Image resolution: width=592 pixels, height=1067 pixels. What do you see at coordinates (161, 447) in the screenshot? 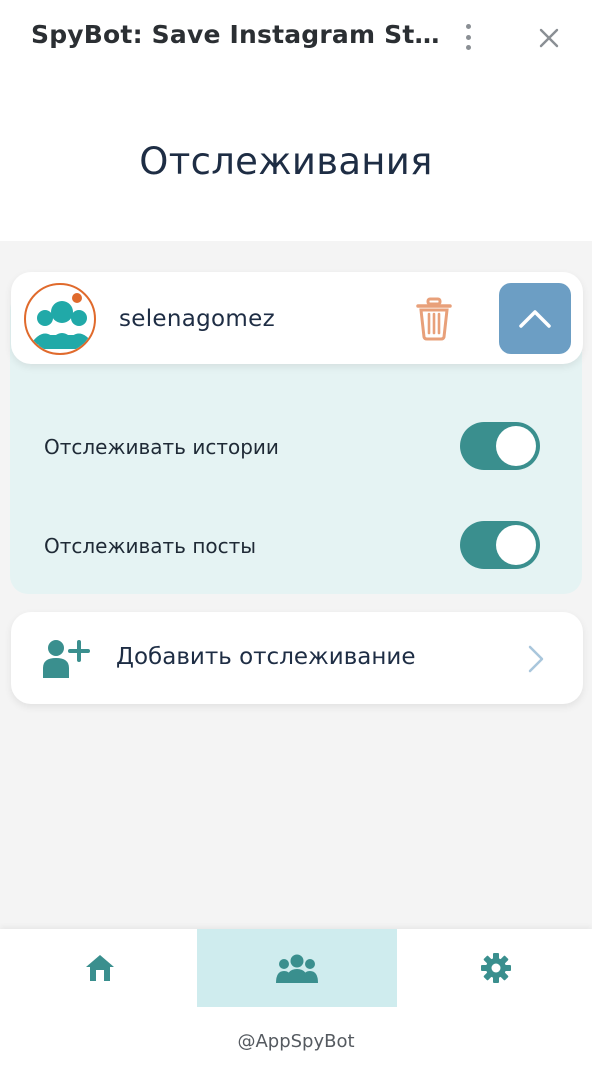
I see `track-stories-label: Отслеживать истории` at bounding box center [161, 447].